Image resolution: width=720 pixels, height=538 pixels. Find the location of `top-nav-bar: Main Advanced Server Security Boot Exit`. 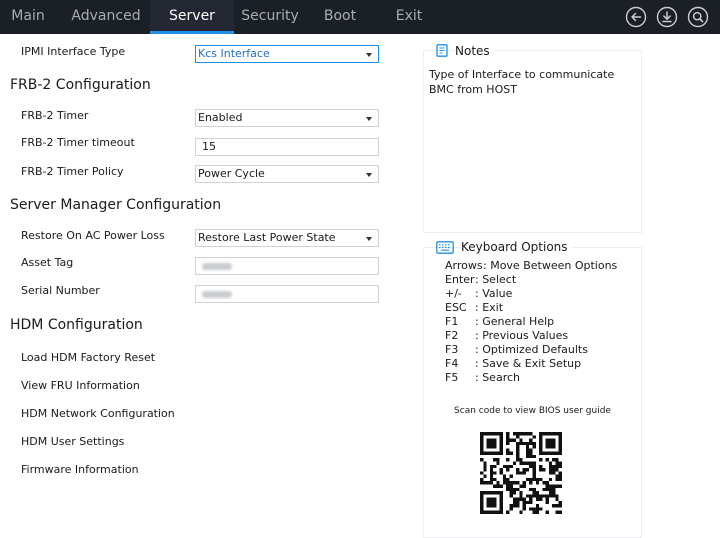

top-nav-bar: Main Advanced Server Security Boot Exit is located at coordinates (360, 17).